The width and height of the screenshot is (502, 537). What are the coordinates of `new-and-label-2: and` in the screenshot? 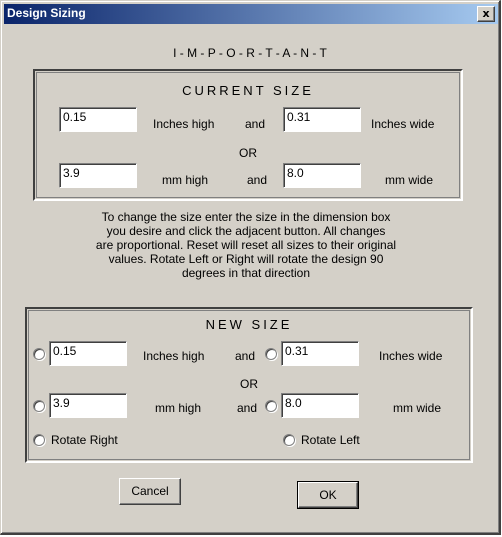 It's located at (247, 408).